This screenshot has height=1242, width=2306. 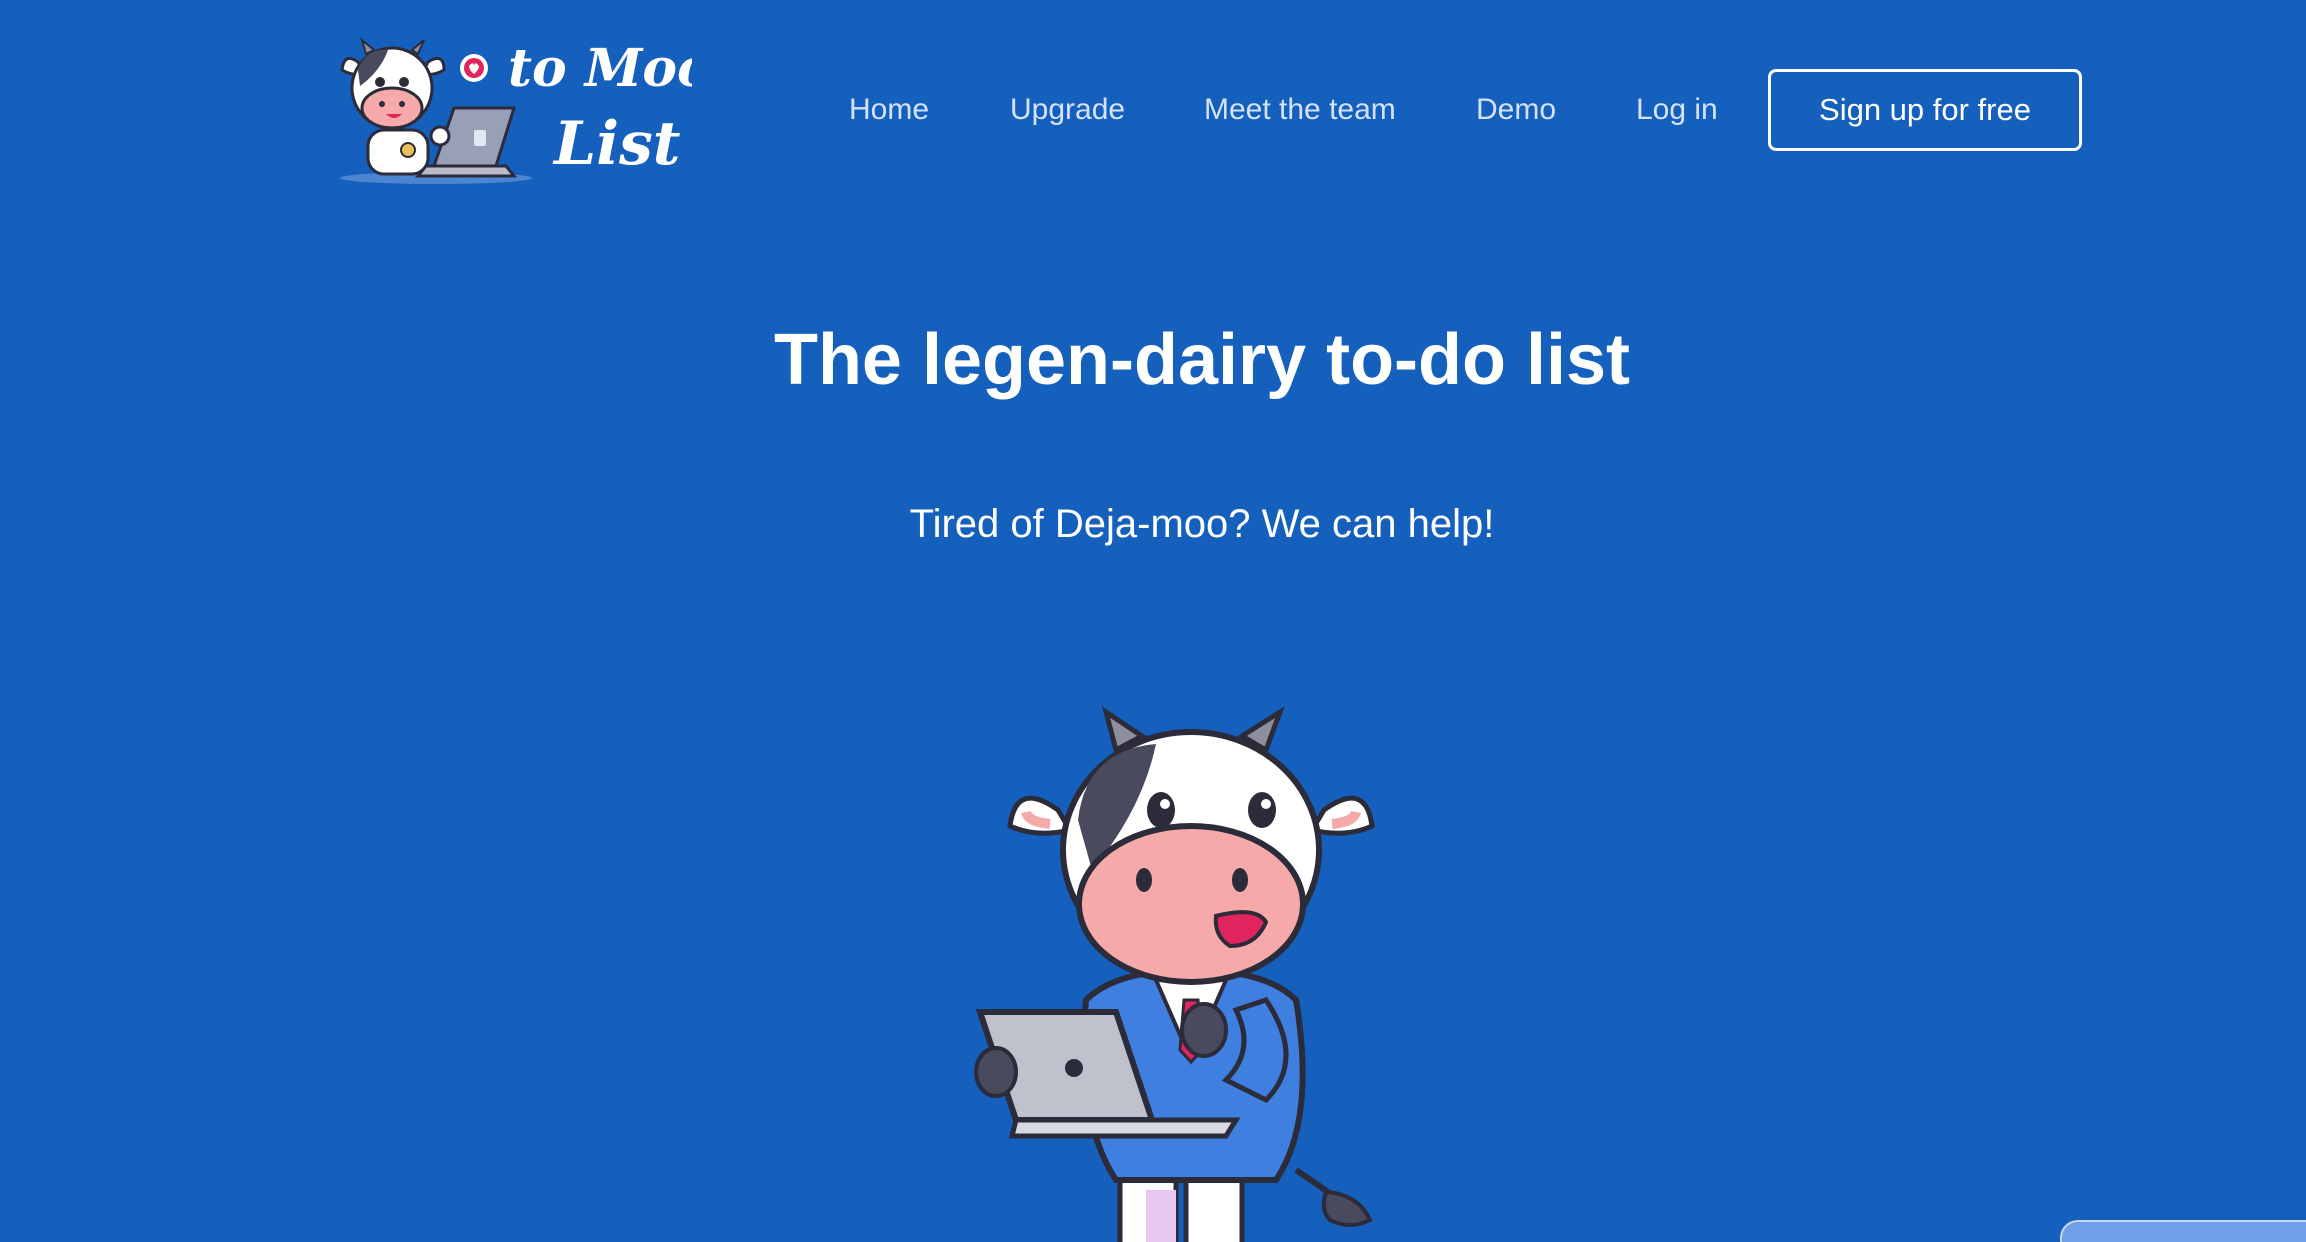 I want to click on nav-link-upgrade: Upgrade, so click(x=1067, y=110).